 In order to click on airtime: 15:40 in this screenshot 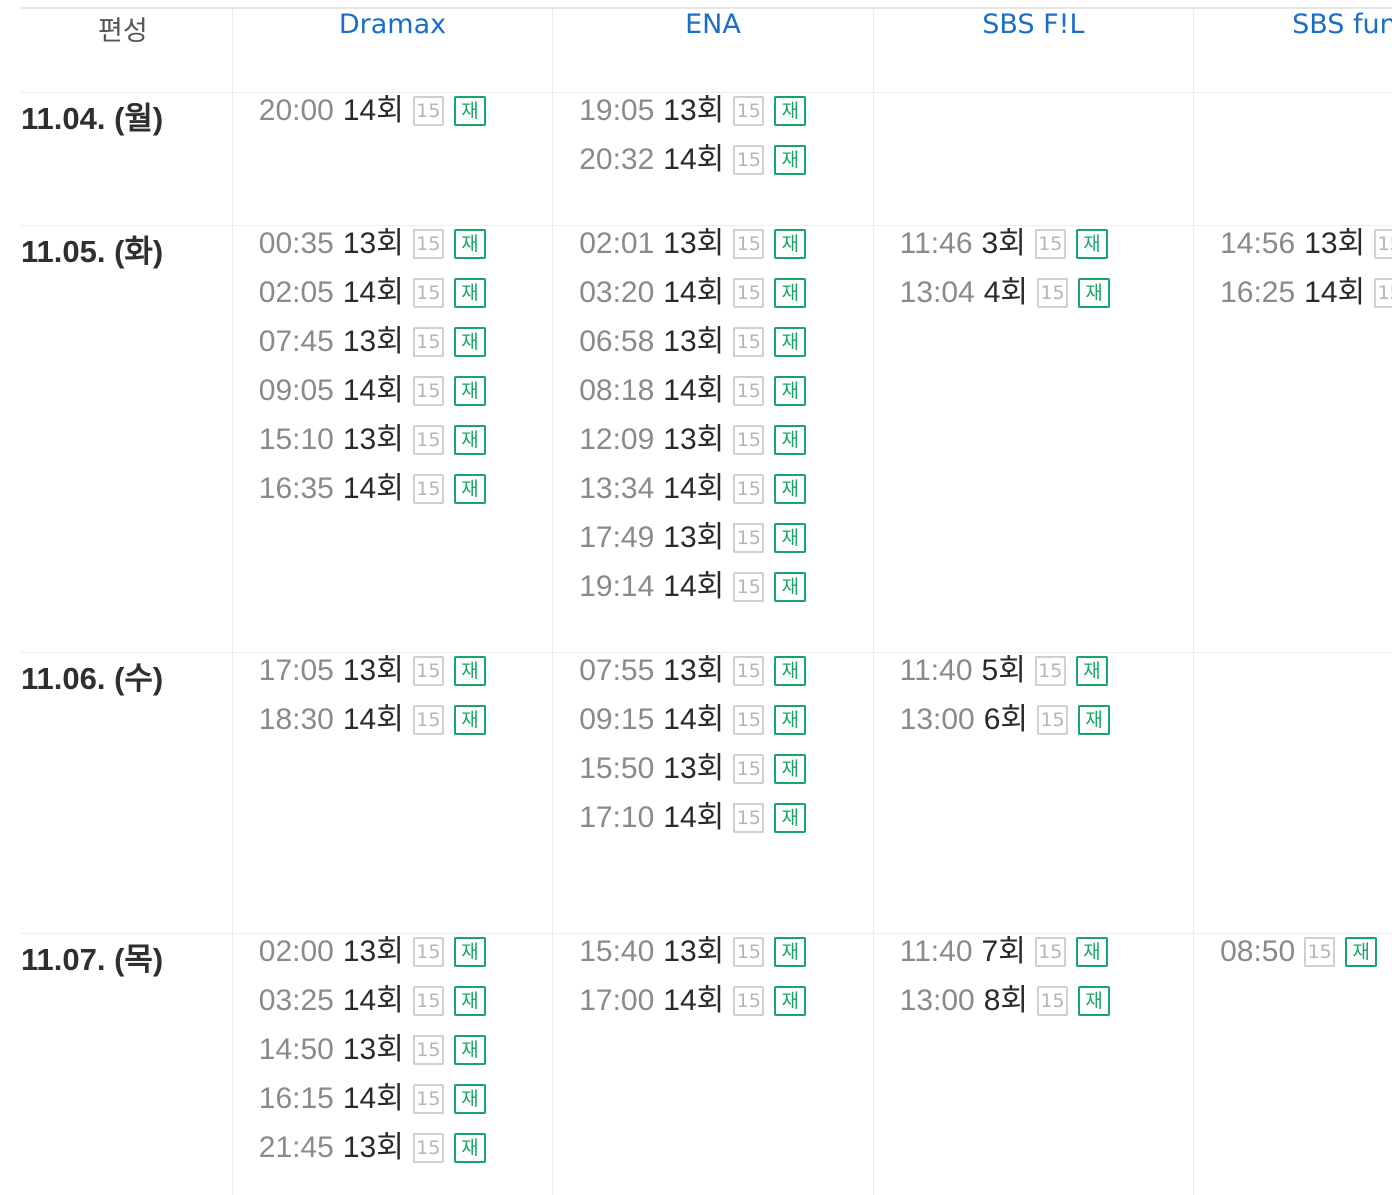, I will do `click(617, 951)`.